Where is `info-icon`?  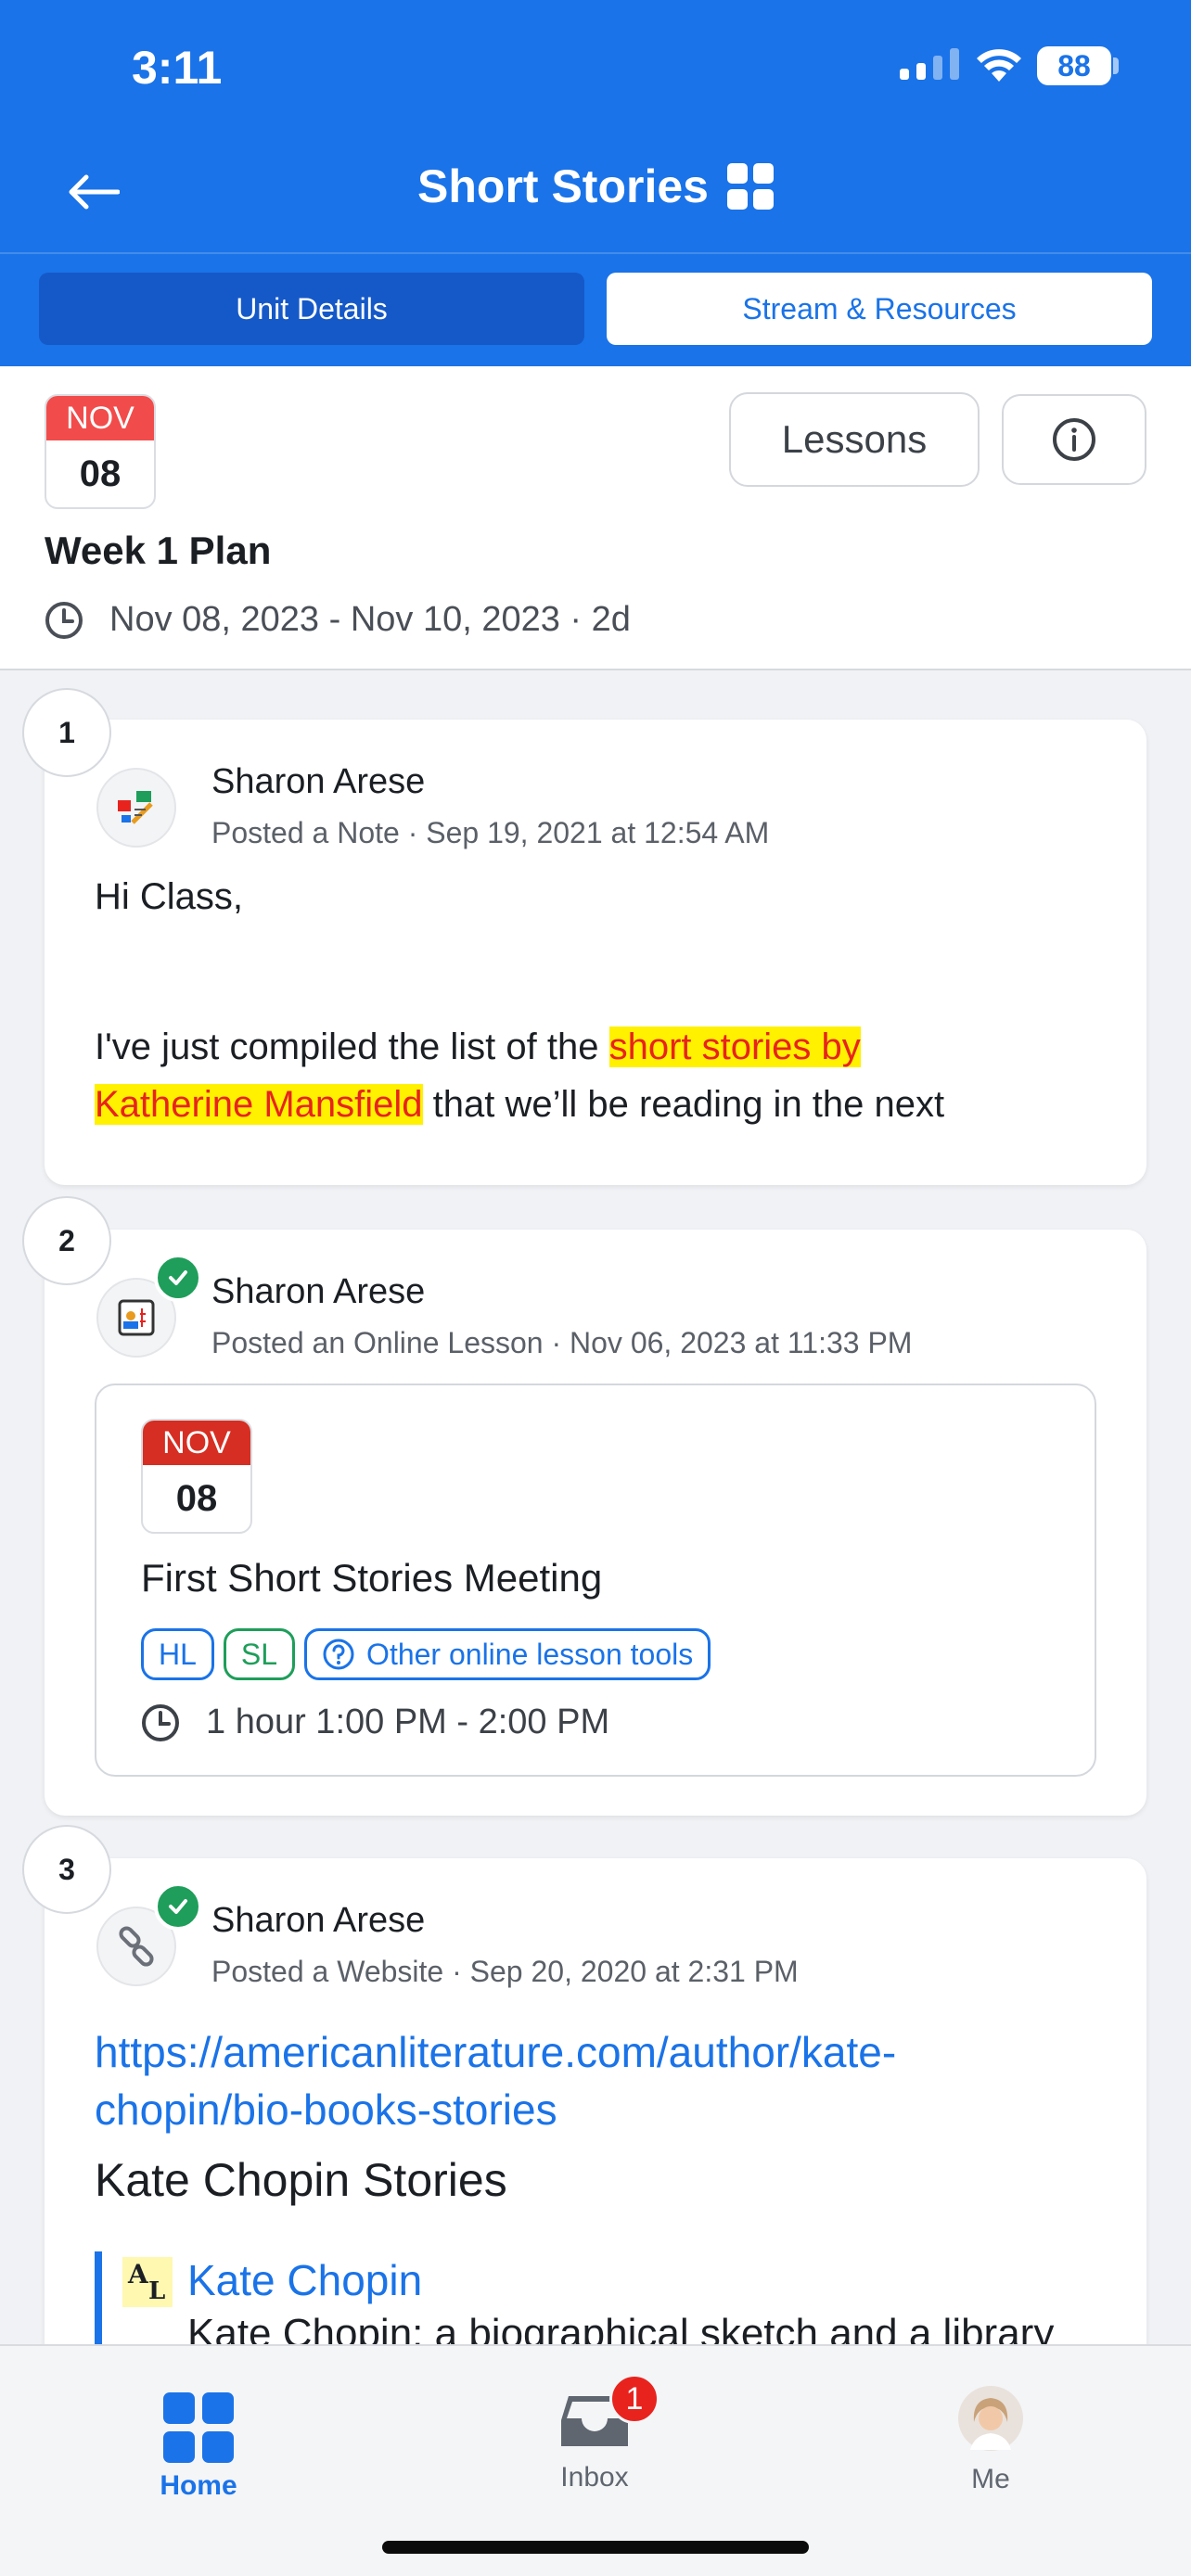
info-icon is located at coordinates (1074, 440).